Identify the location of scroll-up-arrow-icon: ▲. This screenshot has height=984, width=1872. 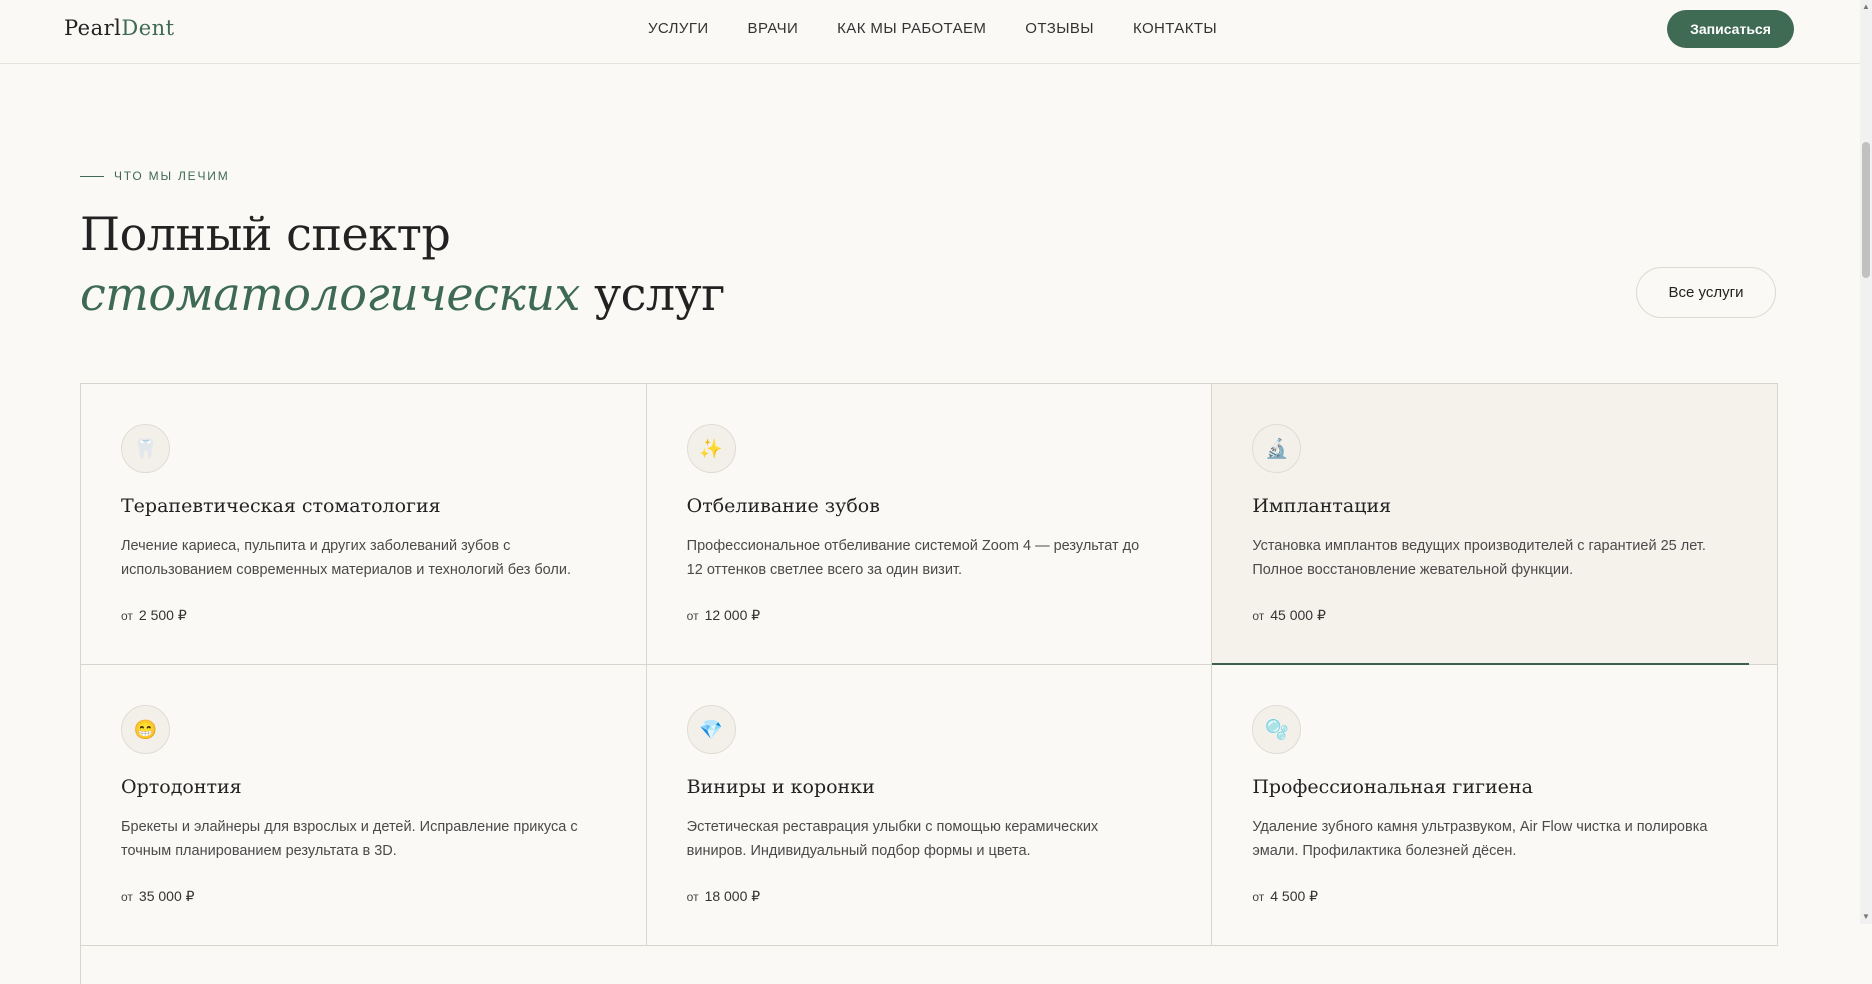
(1866, 7).